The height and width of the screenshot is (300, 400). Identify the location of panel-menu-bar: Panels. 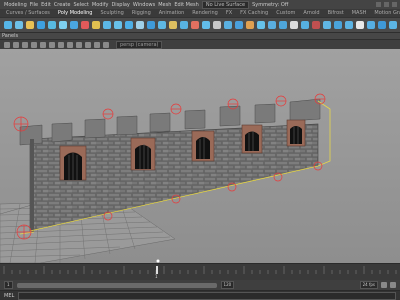
(200, 36).